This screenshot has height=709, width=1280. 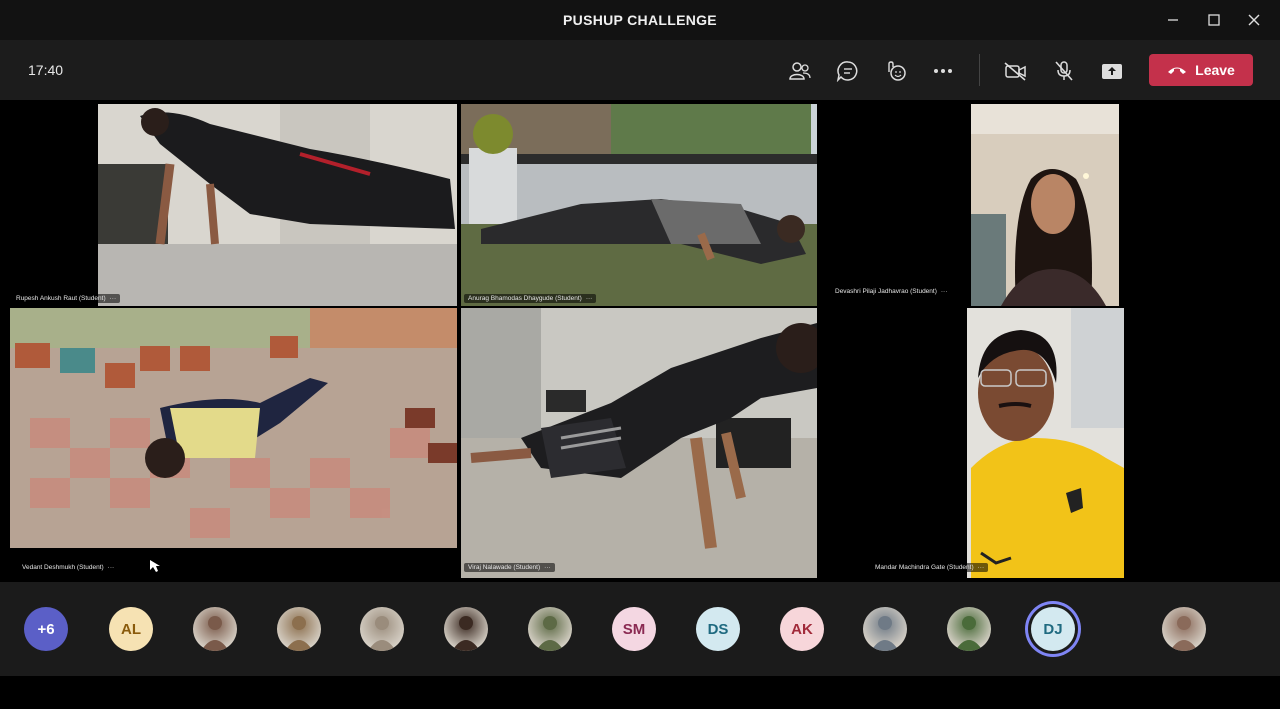 I want to click on participant-avatar-strip: +6 AL SM DS AK DJ, so click(x=640, y=629).